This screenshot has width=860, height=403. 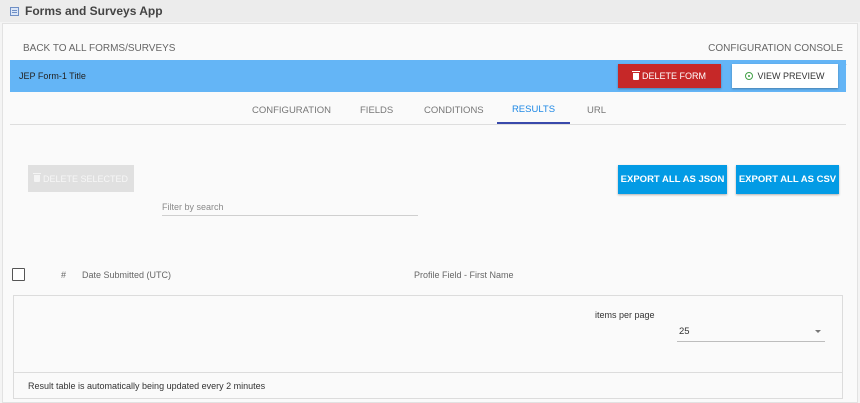 What do you see at coordinates (672, 179) in the screenshot?
I see `export-json-button: EXPORT ALL AS JSON` at bounding box center [672, 179].